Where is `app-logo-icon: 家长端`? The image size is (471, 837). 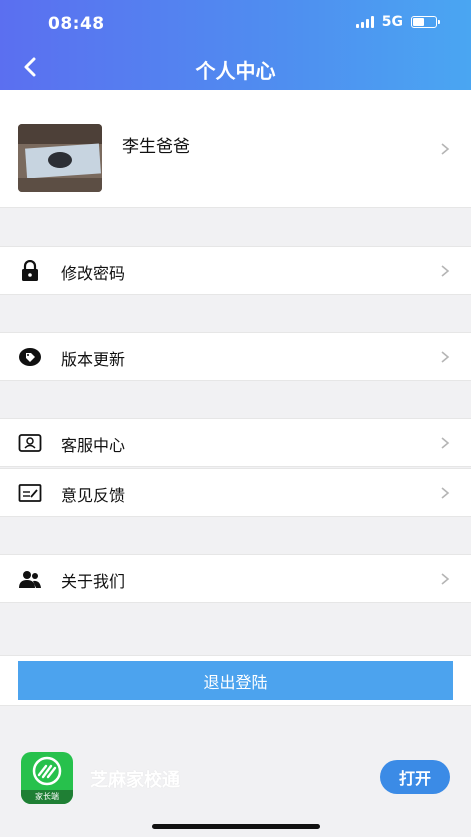 app-logo-icon: 家长端 is located at coordinates (47, 778).